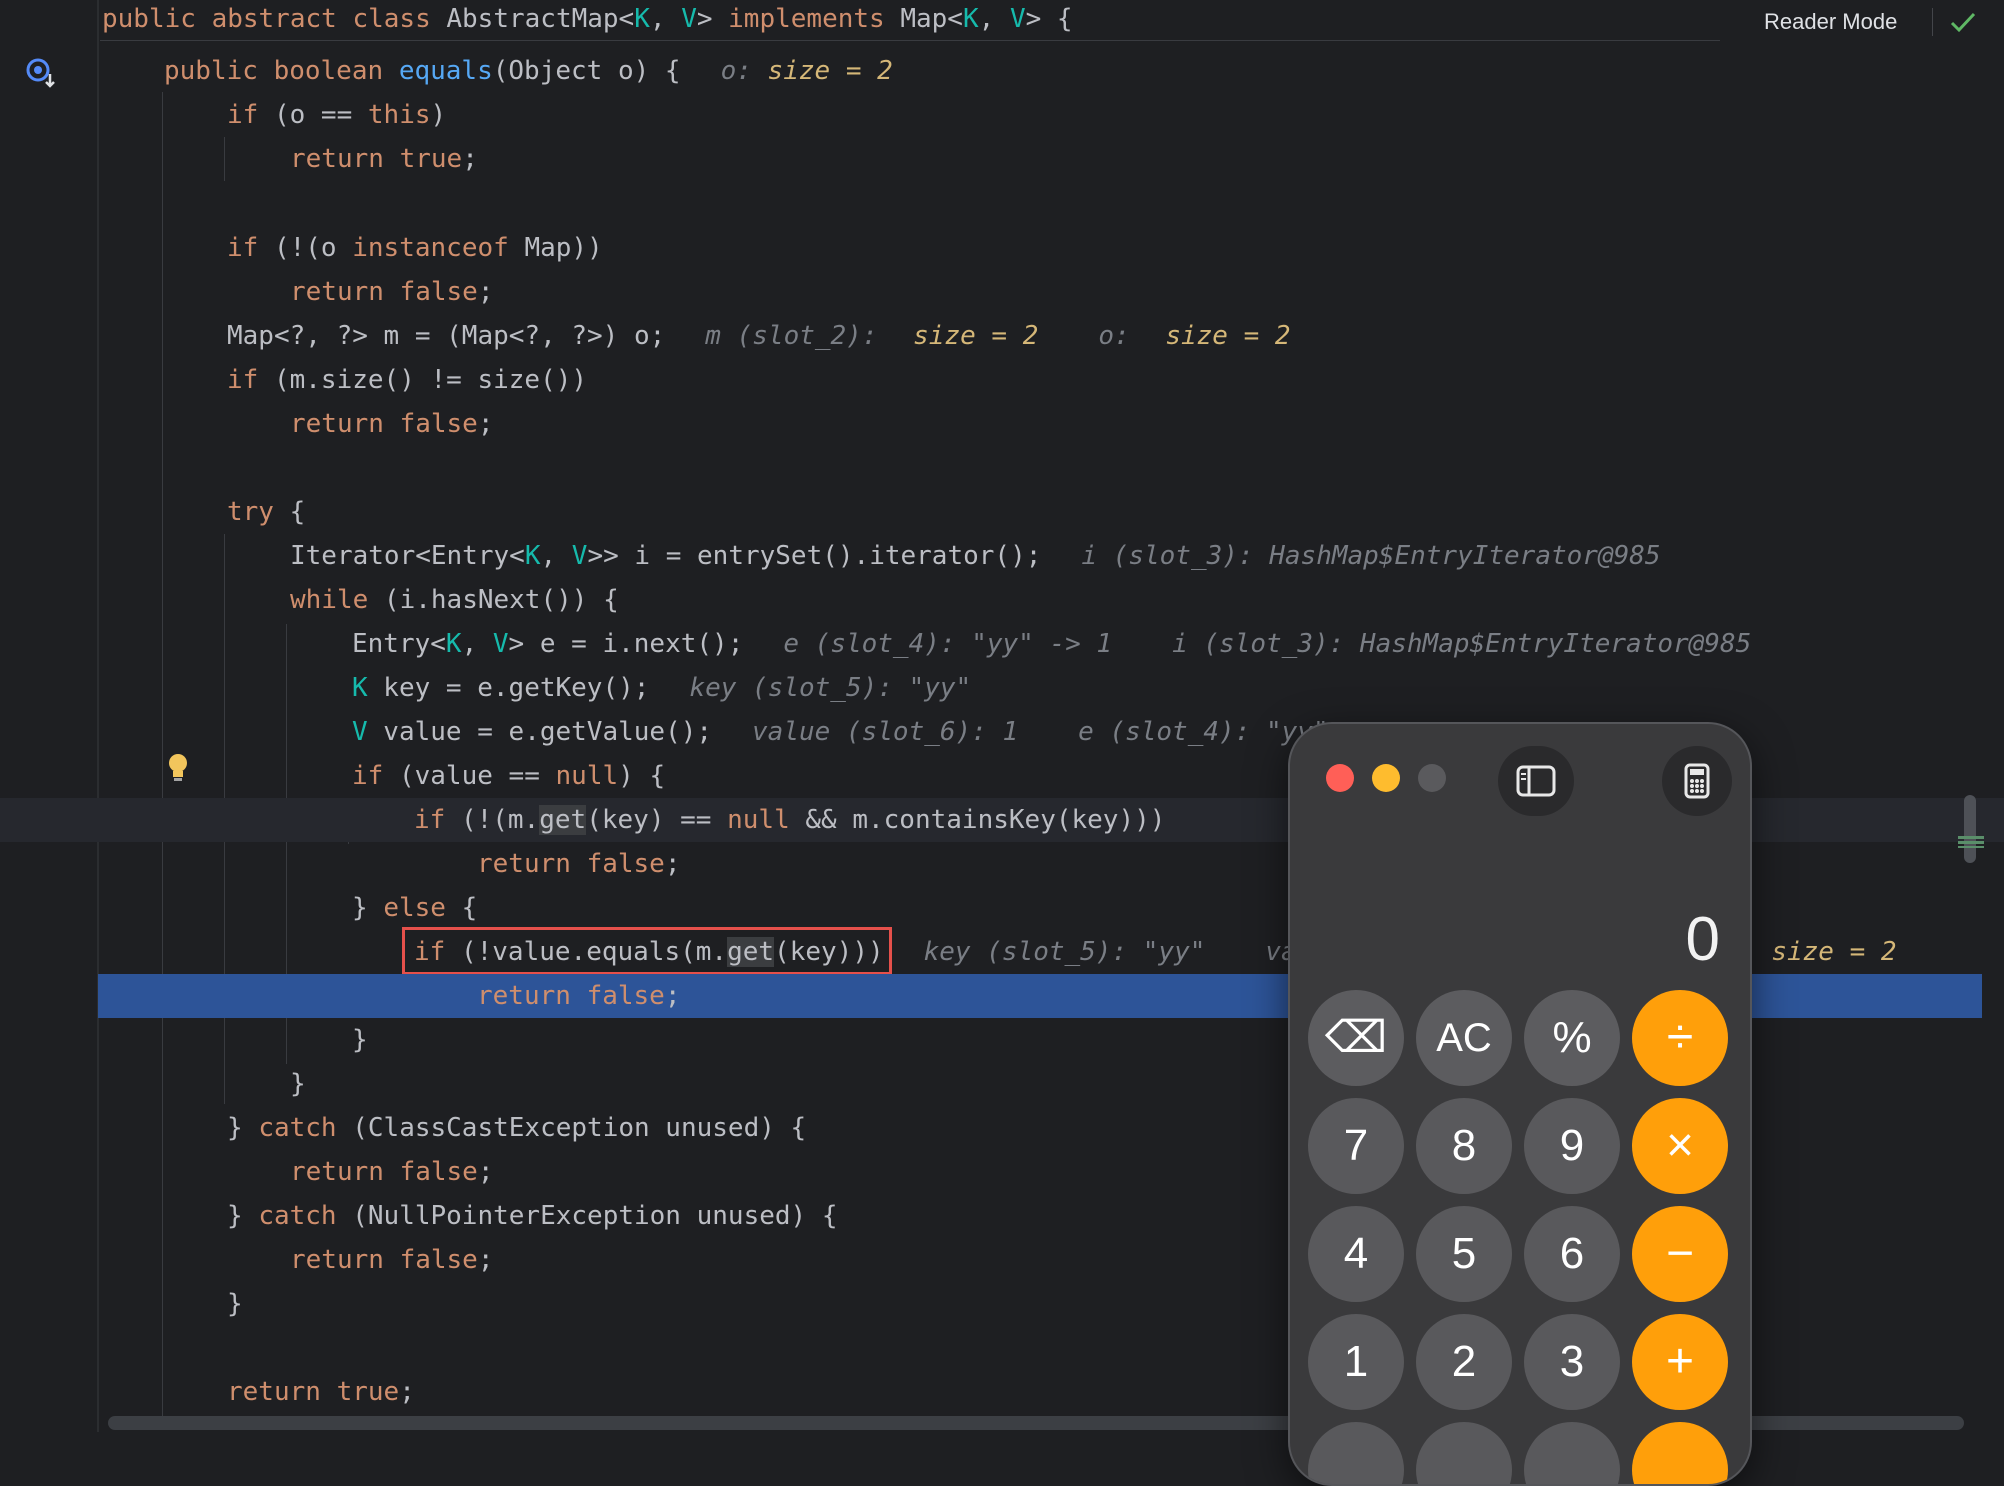 The image size is (2004, 1486). I want to click on highlight-box, so click(647, 951).